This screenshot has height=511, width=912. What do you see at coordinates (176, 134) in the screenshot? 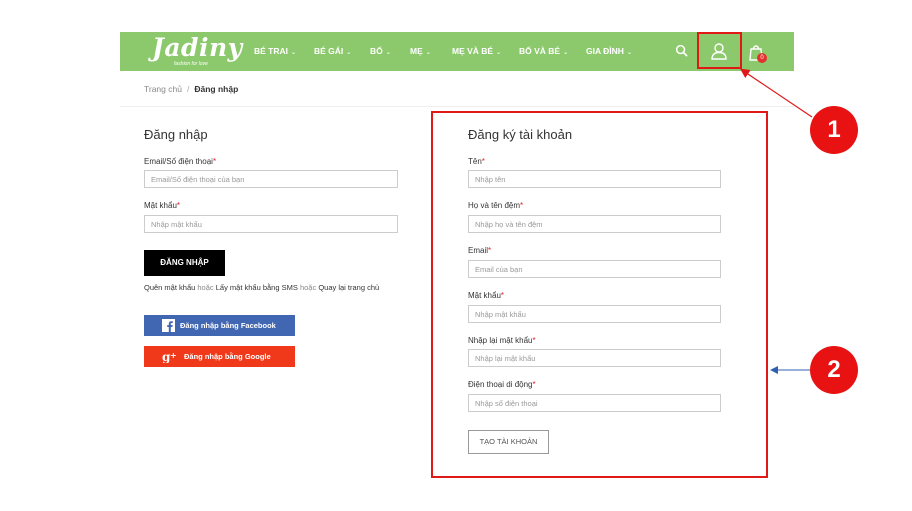
I see `login-title: Đăng nhập` at bounding box center [176, 134].